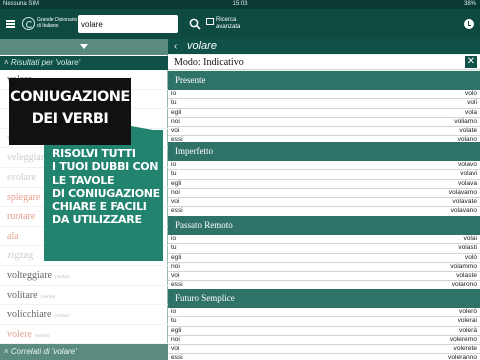 The width and height of the screenshot is (480, 360). What do you see at coordinates (470, 112) in the screenshot?
I see `verb-form: vola` at bounding box center [470, 112].